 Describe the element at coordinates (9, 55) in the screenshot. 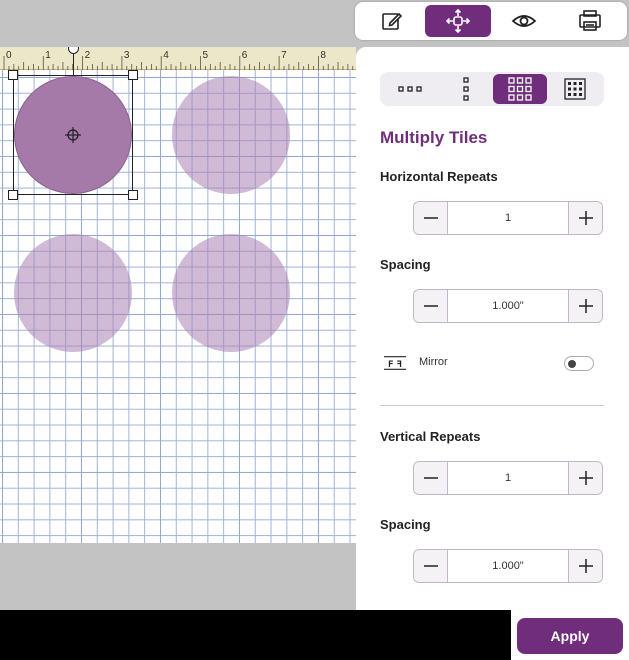

I see `ruler-label: 0` at that location.